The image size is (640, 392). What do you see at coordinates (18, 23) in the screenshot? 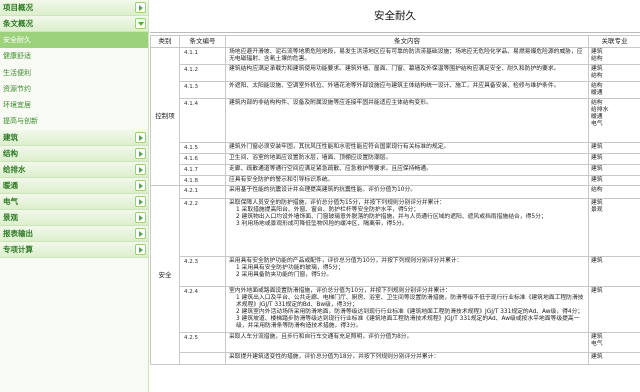
I see `sidebar-group-label: 条文概况` at bounding box center [18, 23].